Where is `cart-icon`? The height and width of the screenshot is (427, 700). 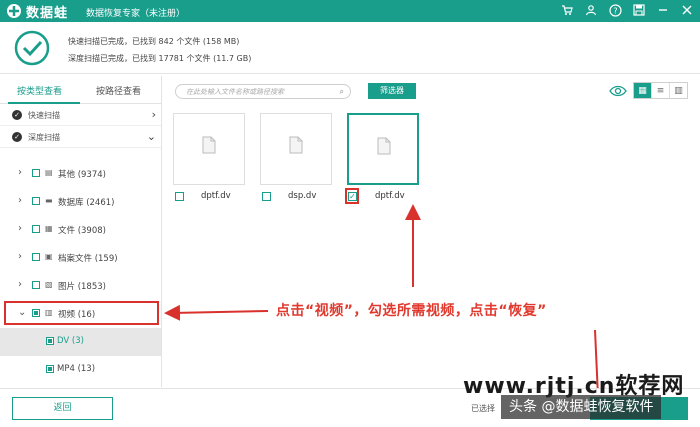 cart-icon is located at coordinates (567, 10).